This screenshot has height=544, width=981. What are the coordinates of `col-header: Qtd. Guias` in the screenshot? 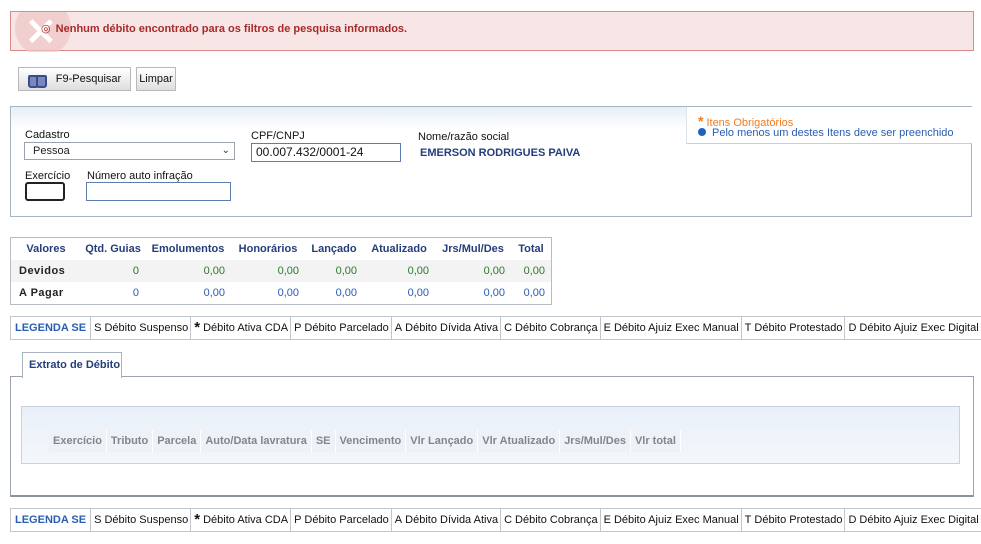 It's located at (113, 249).